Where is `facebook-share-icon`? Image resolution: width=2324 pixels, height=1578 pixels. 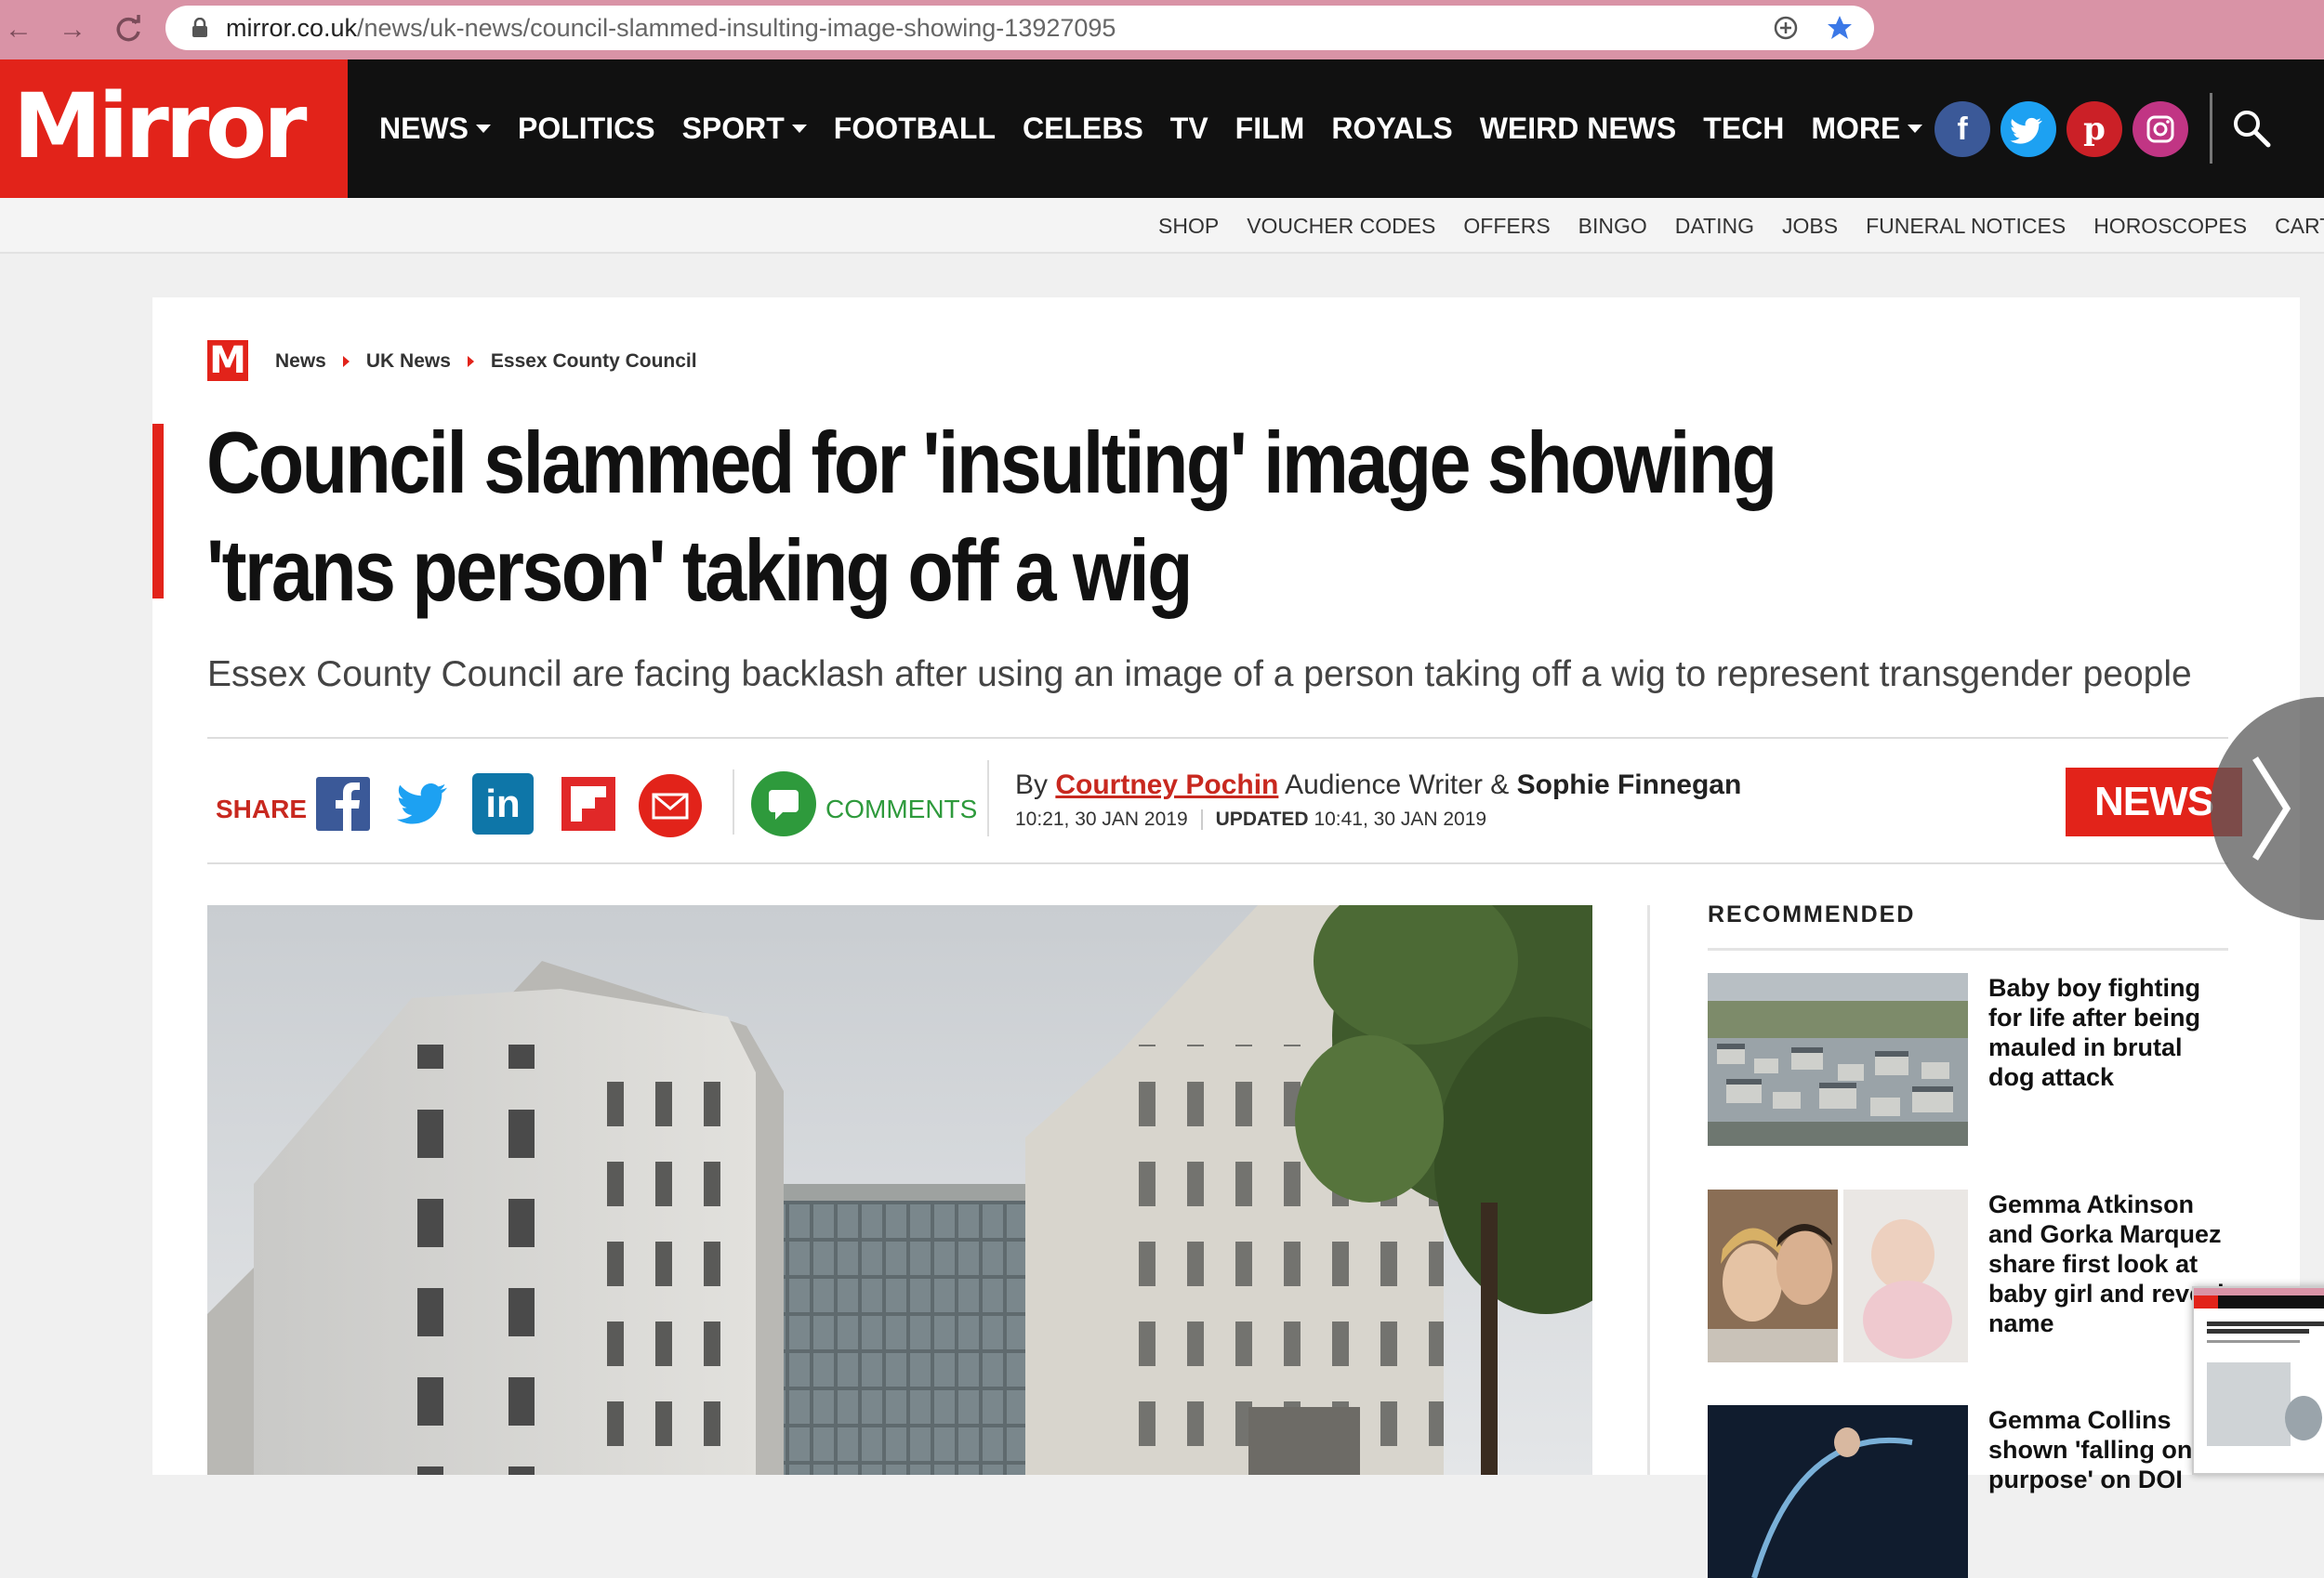
facebook-share-icon is located at coordinates (343, 804).